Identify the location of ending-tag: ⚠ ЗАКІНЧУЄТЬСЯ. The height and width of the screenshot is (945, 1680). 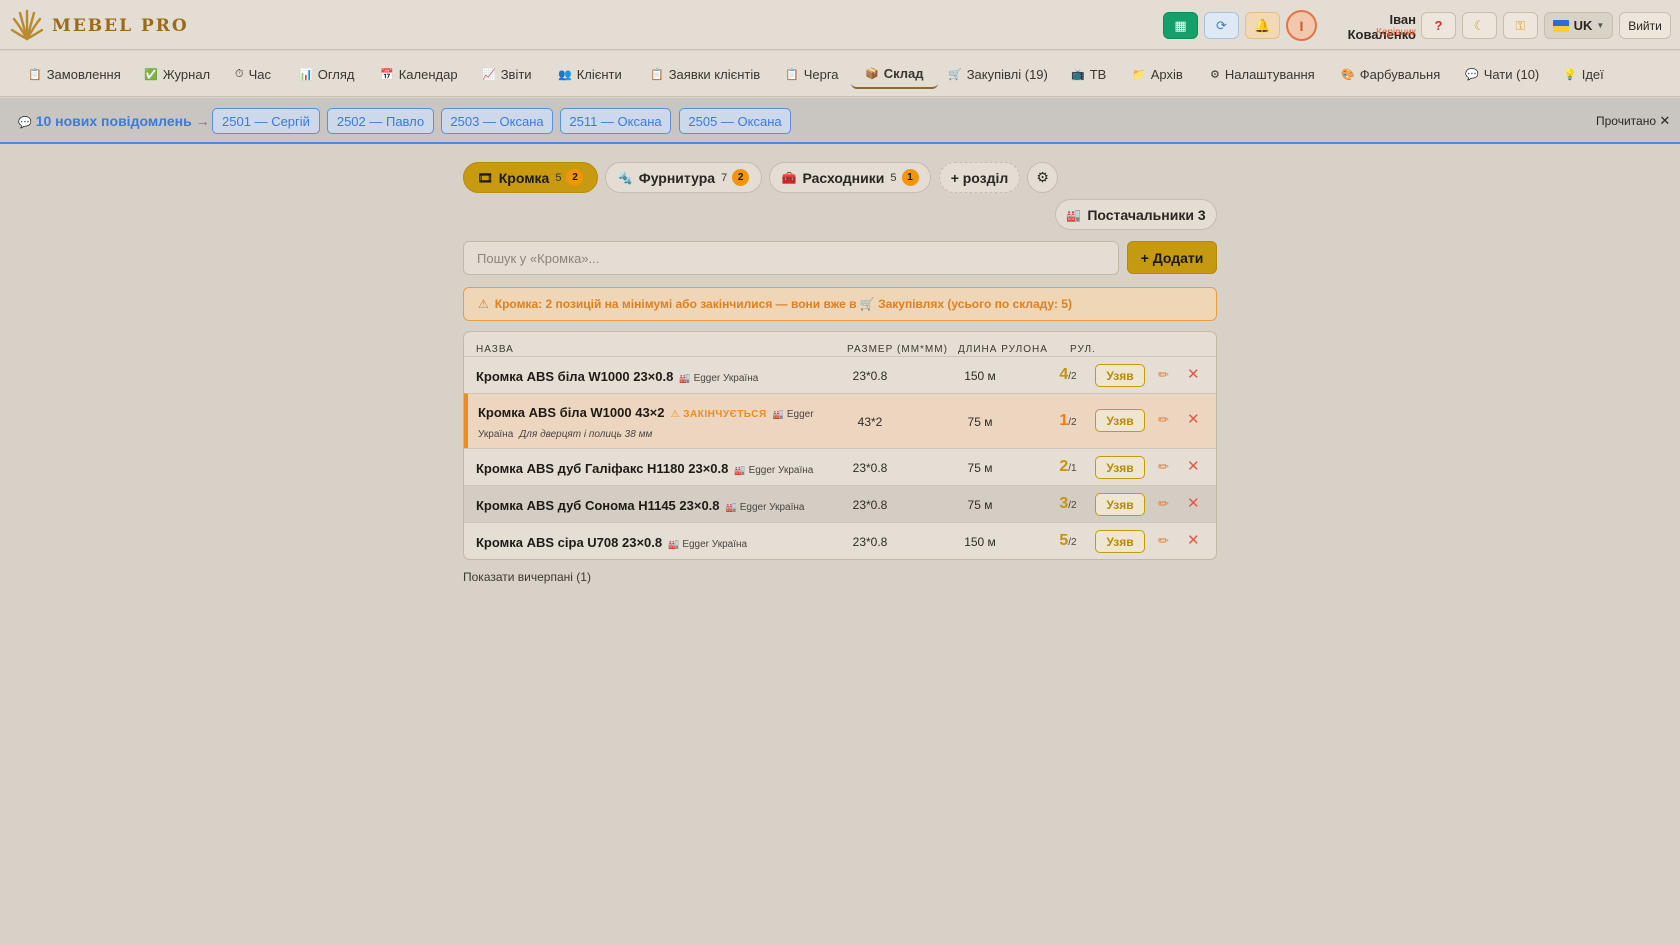
(718, 414).